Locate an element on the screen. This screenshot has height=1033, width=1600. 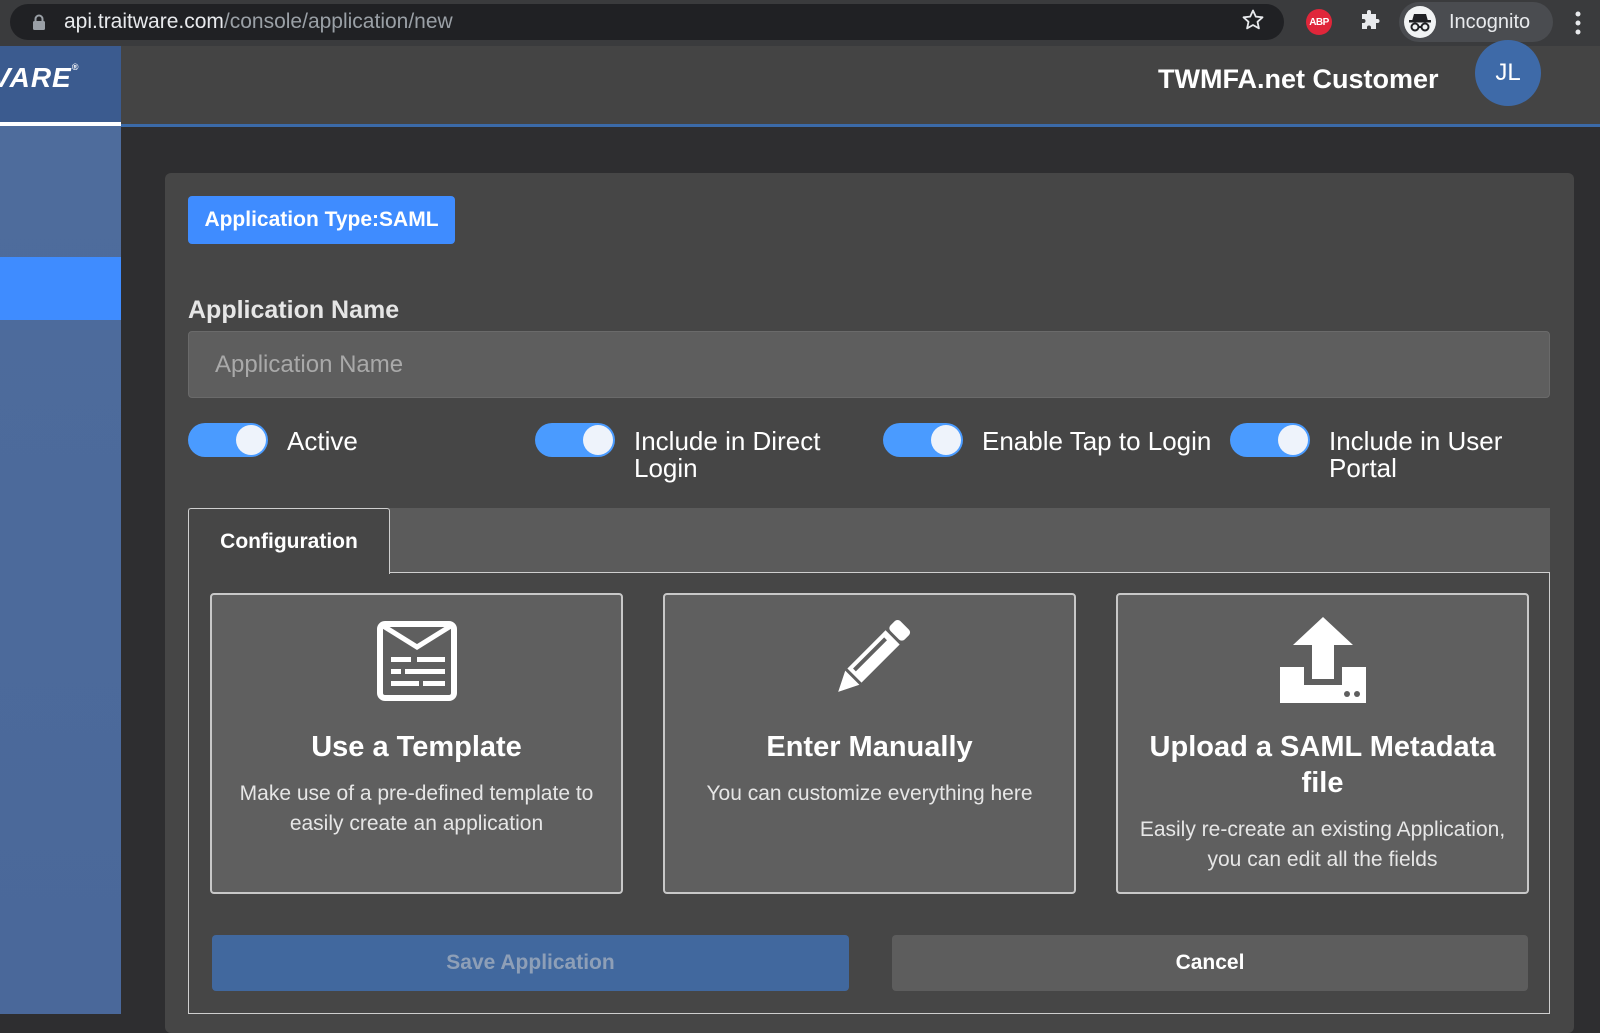
logo-wordmark: VARE is located at coordinates (36, 77).